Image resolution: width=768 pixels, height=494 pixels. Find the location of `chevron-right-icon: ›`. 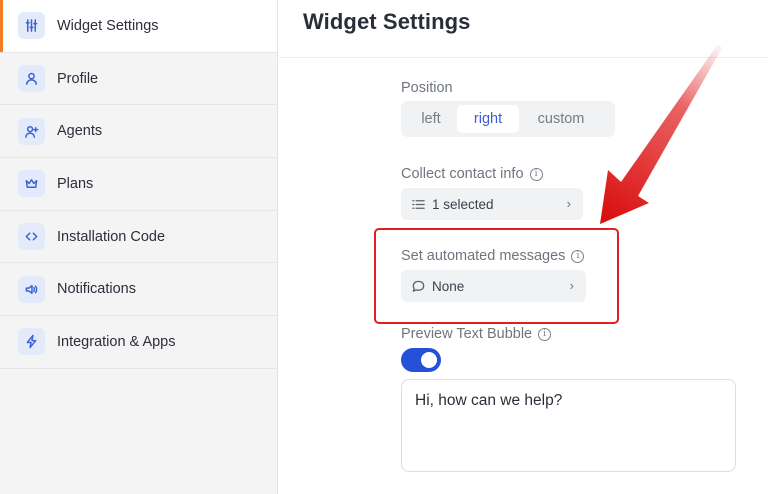

chevron-right-icon: › is located at coordinates (568, 203).